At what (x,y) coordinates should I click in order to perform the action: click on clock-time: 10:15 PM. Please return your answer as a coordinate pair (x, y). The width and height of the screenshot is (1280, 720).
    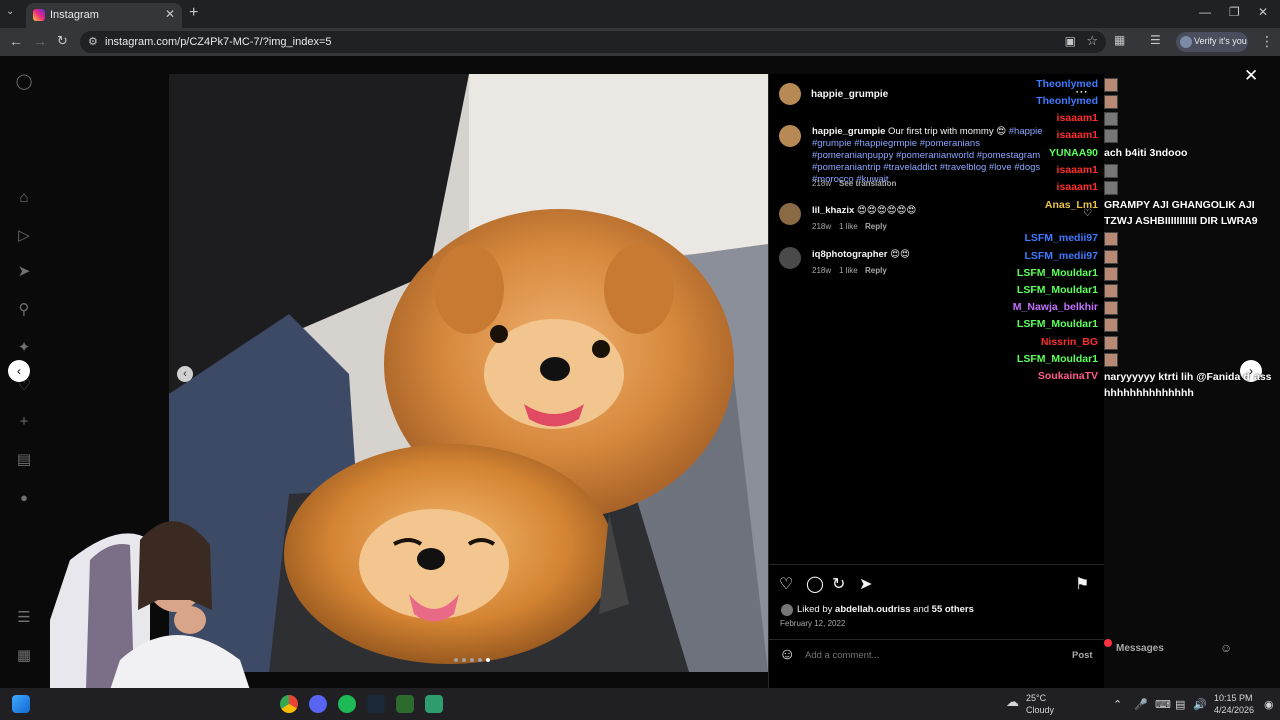
    Looking at the image, I should click on (1233, 698).